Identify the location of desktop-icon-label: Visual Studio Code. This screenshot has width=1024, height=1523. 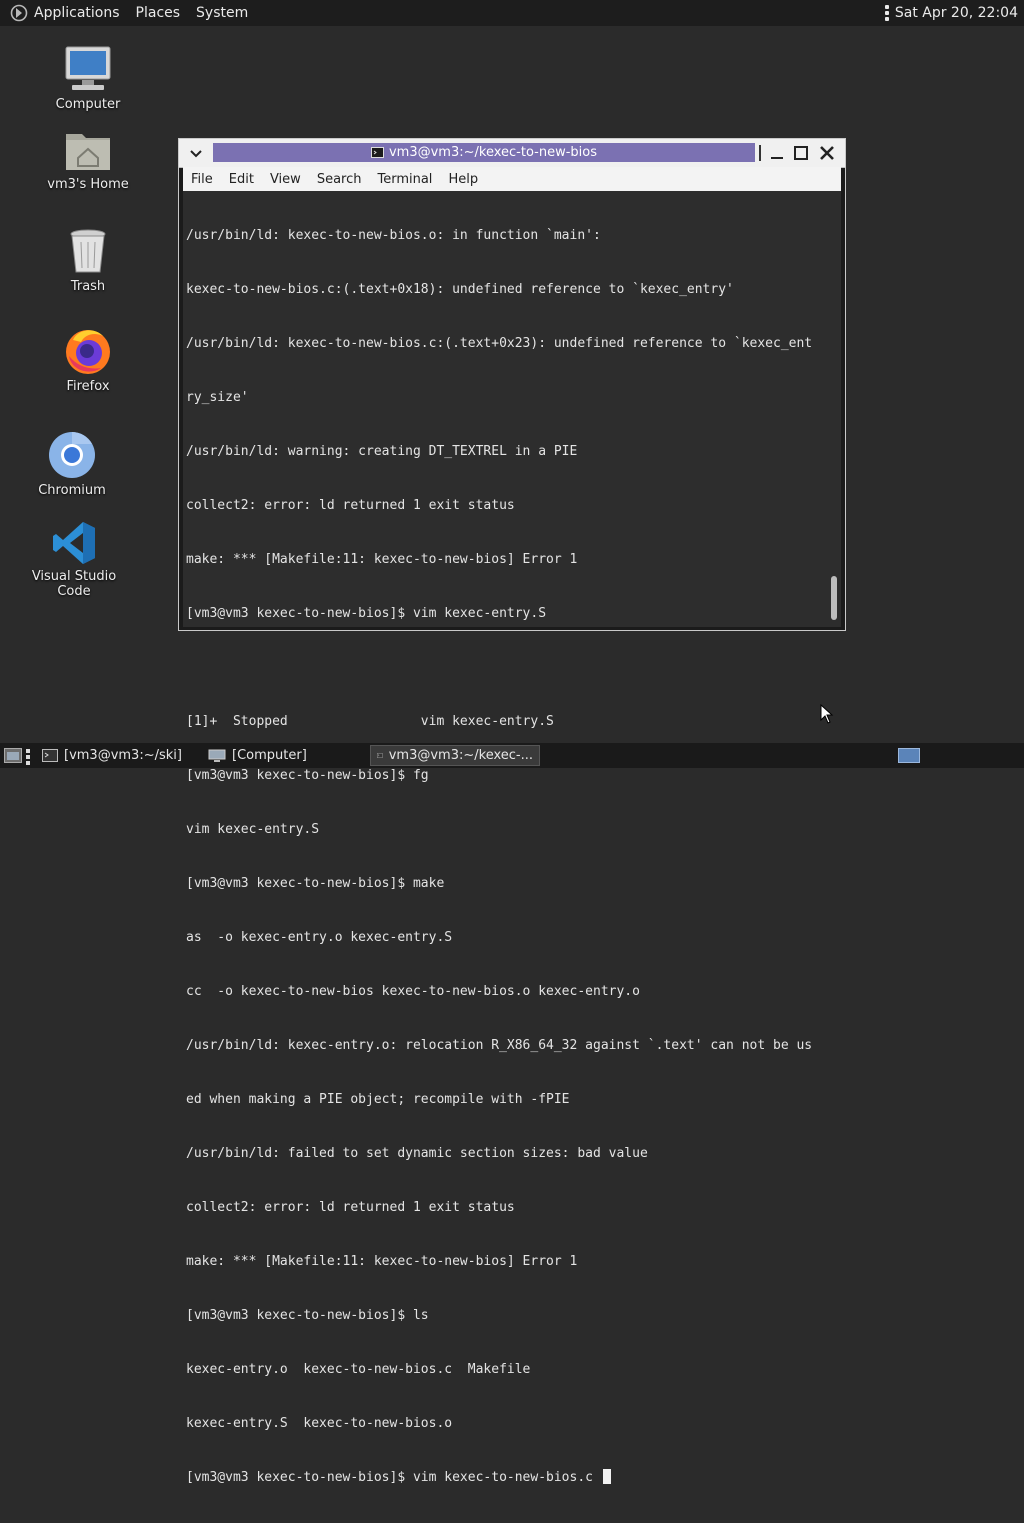
(74, 584).